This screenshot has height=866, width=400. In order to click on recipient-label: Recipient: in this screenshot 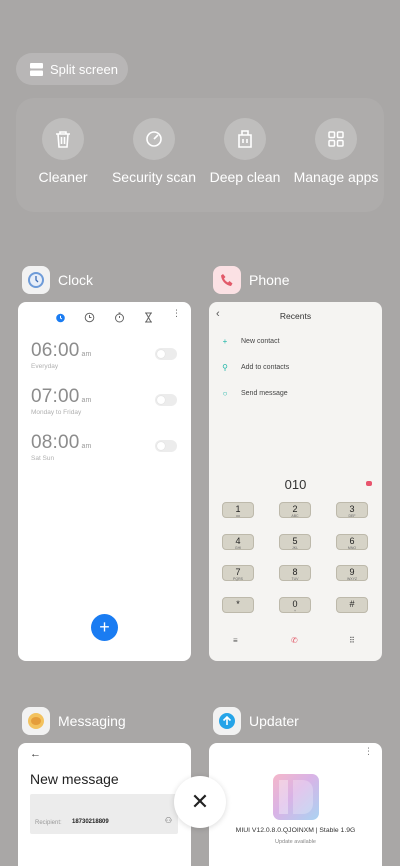, I will do `click(48, 823)`.